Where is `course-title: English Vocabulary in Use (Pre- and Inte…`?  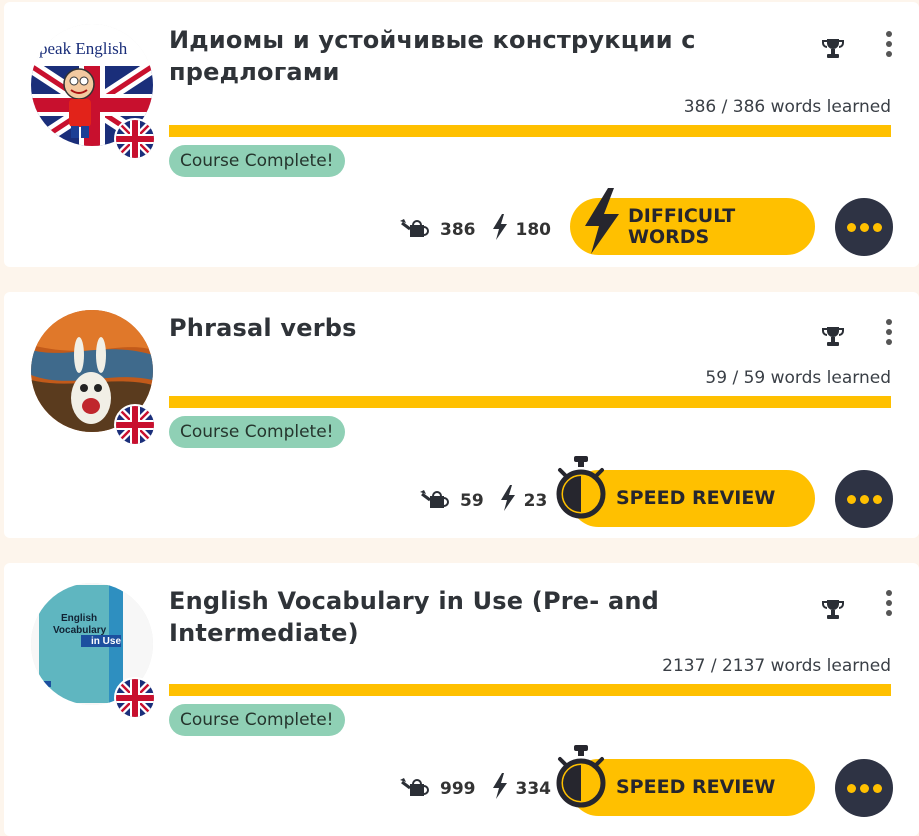 course-title: English Vocabulary in Use (Pre- and Inte… is located at coordinates (449, 617).